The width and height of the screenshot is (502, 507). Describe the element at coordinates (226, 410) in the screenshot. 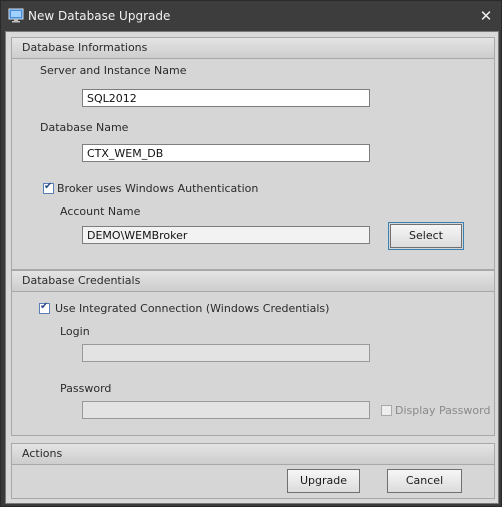

I see `password-input` at that location.